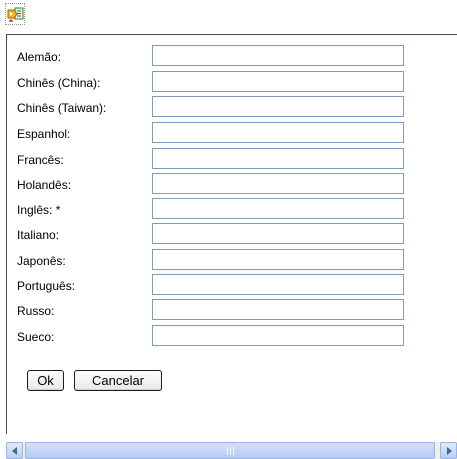  I want to click on field-row-chines-taiwan: Chinês (Taiwan):, so click(232, 108).